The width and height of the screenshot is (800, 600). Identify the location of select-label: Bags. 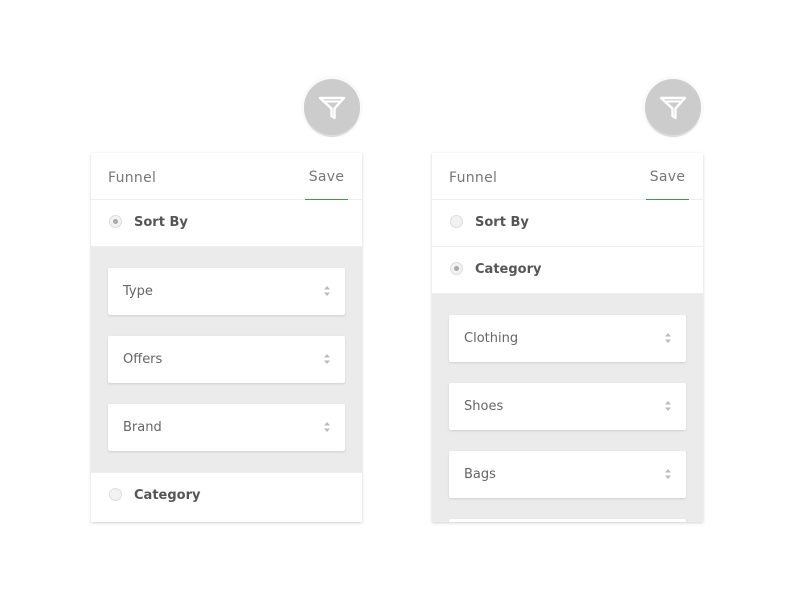
(480, 474).